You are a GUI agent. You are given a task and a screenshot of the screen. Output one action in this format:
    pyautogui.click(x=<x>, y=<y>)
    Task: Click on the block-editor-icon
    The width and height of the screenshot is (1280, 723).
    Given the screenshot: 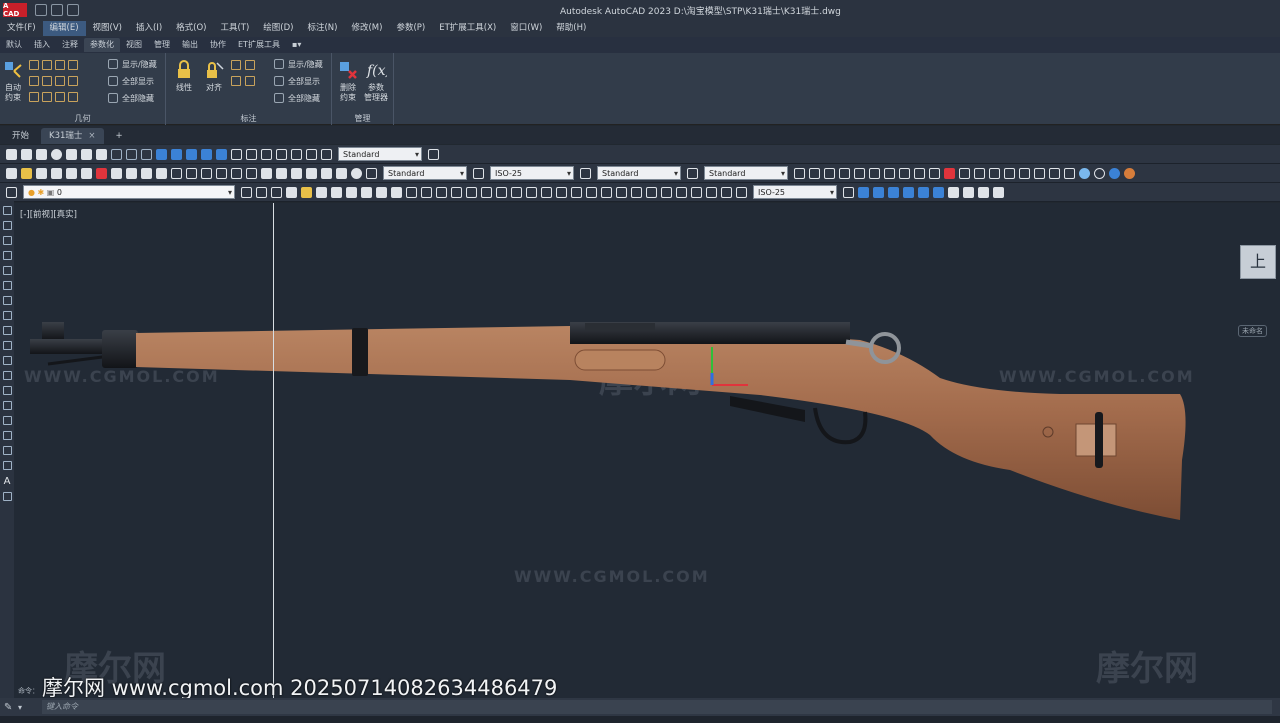 What is the action you would take?
    pyautogui.click(x=161, y=173)
    